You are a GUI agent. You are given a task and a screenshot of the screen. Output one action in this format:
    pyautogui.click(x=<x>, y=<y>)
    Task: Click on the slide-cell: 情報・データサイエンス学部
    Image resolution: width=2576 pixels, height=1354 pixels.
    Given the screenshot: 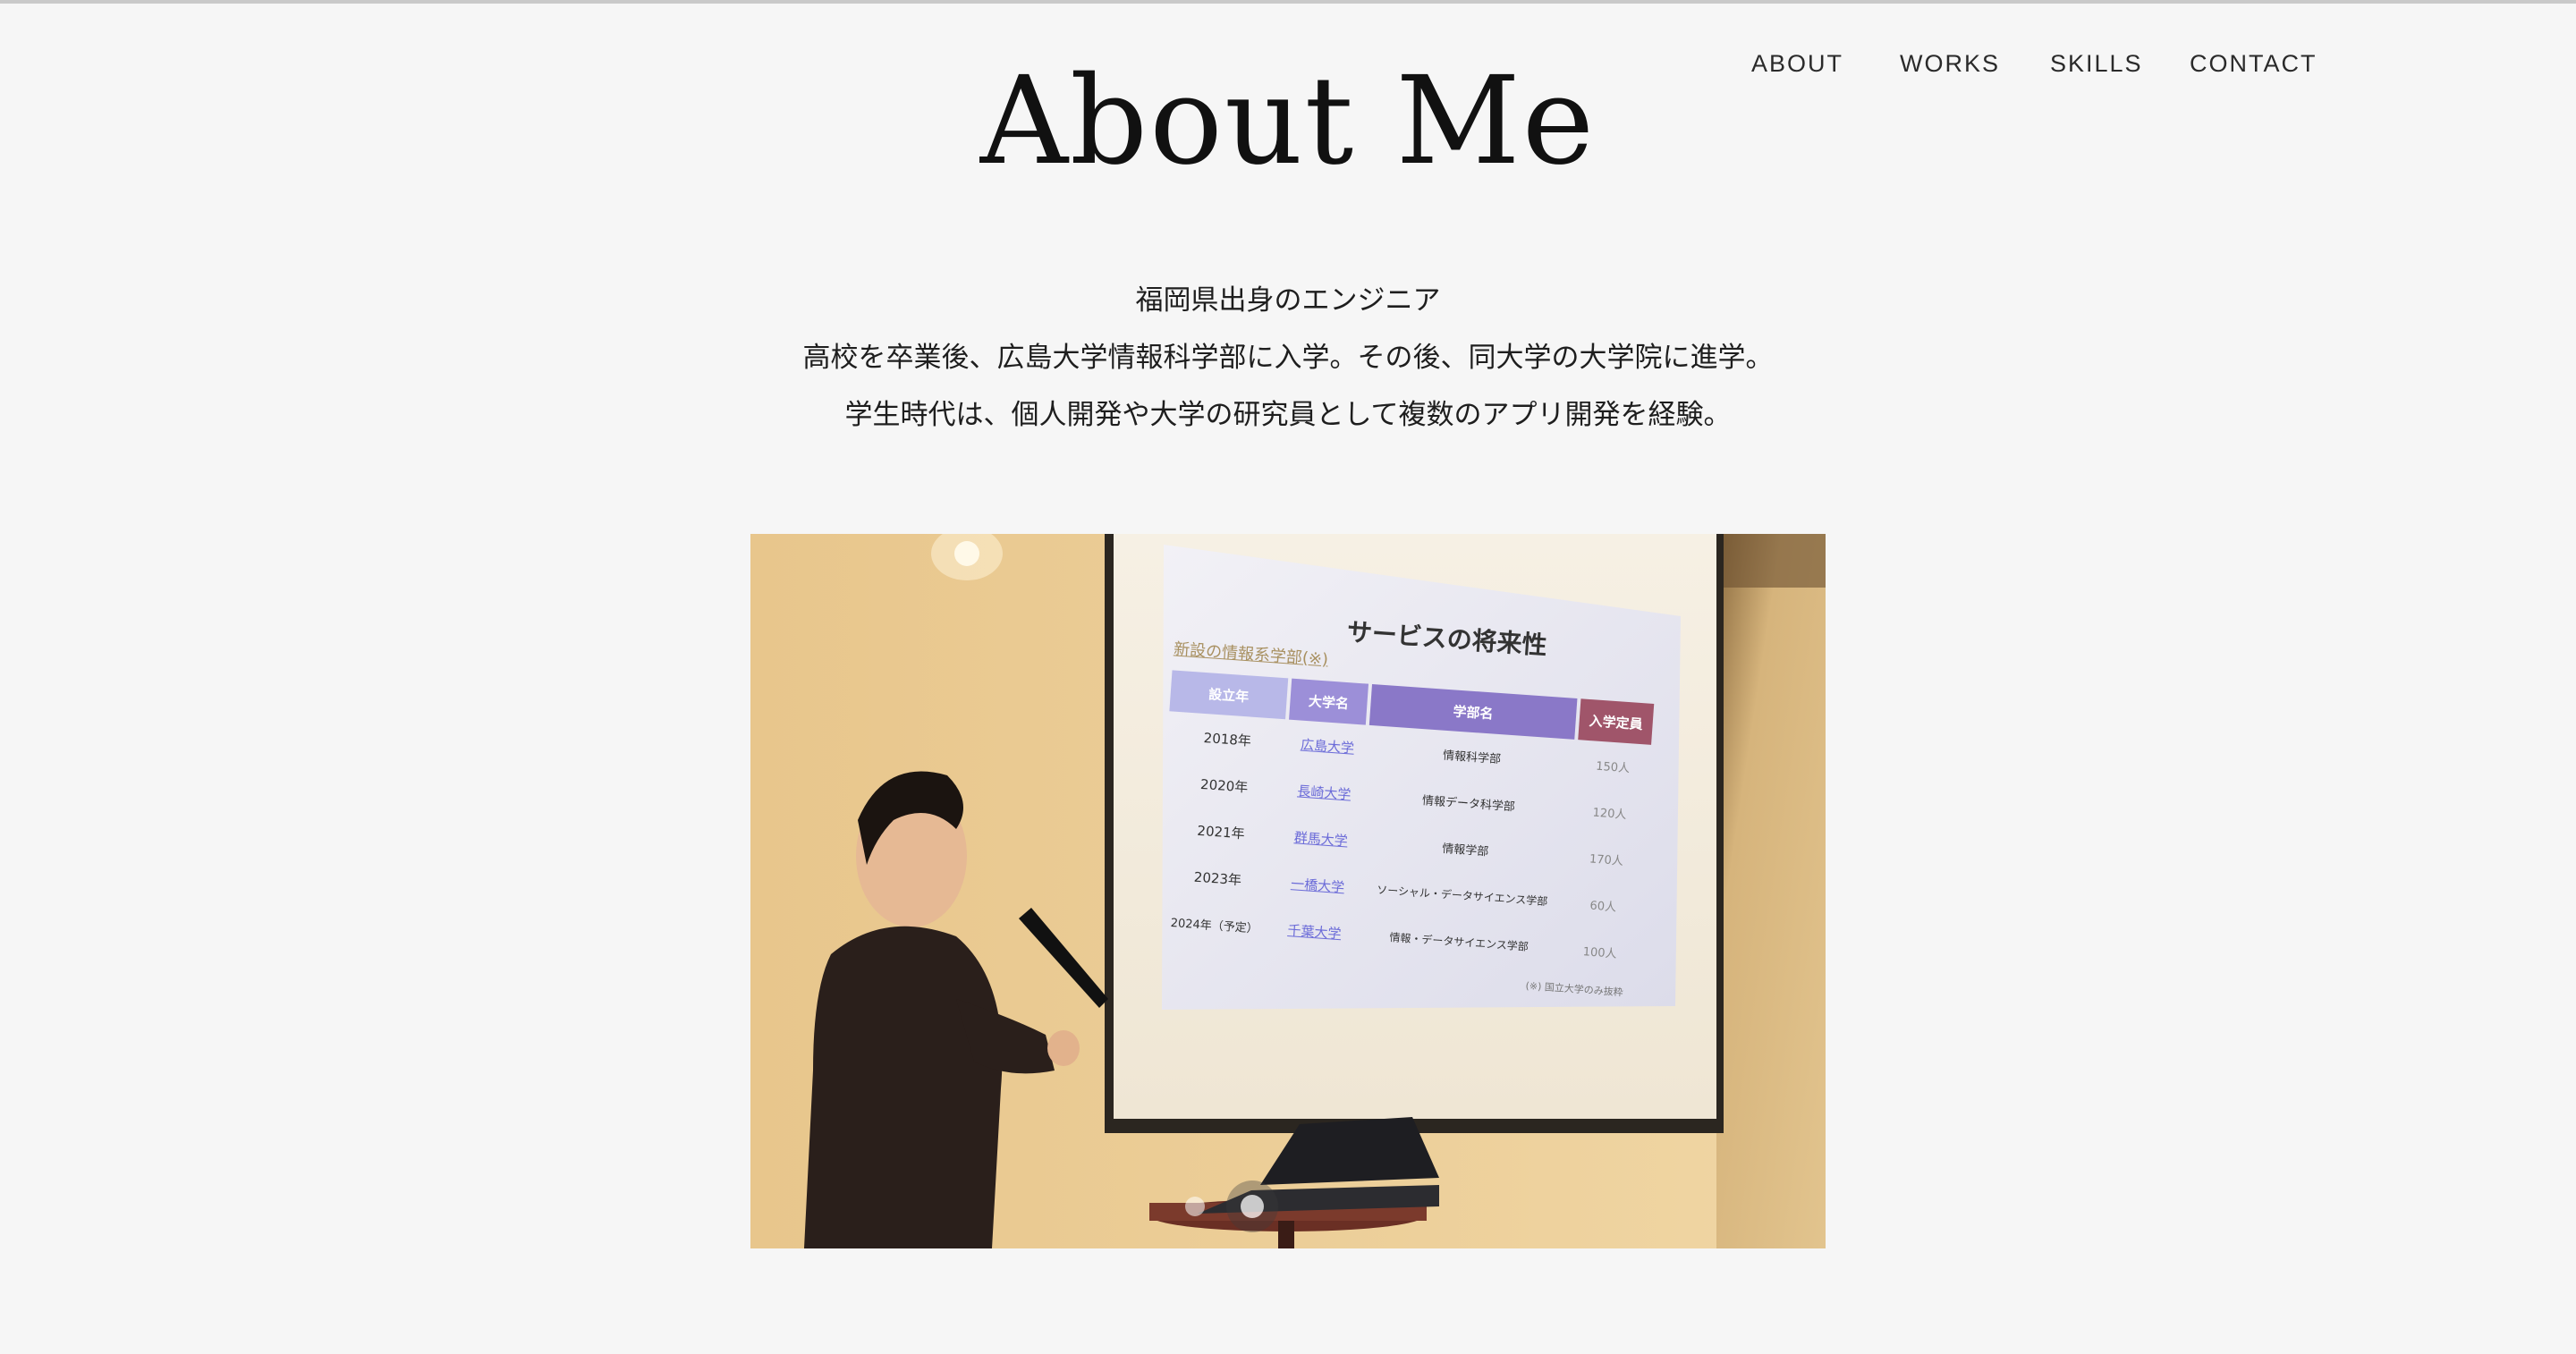 What is the action you would take?
    pyautogui.click(x=1459, y=942)
    